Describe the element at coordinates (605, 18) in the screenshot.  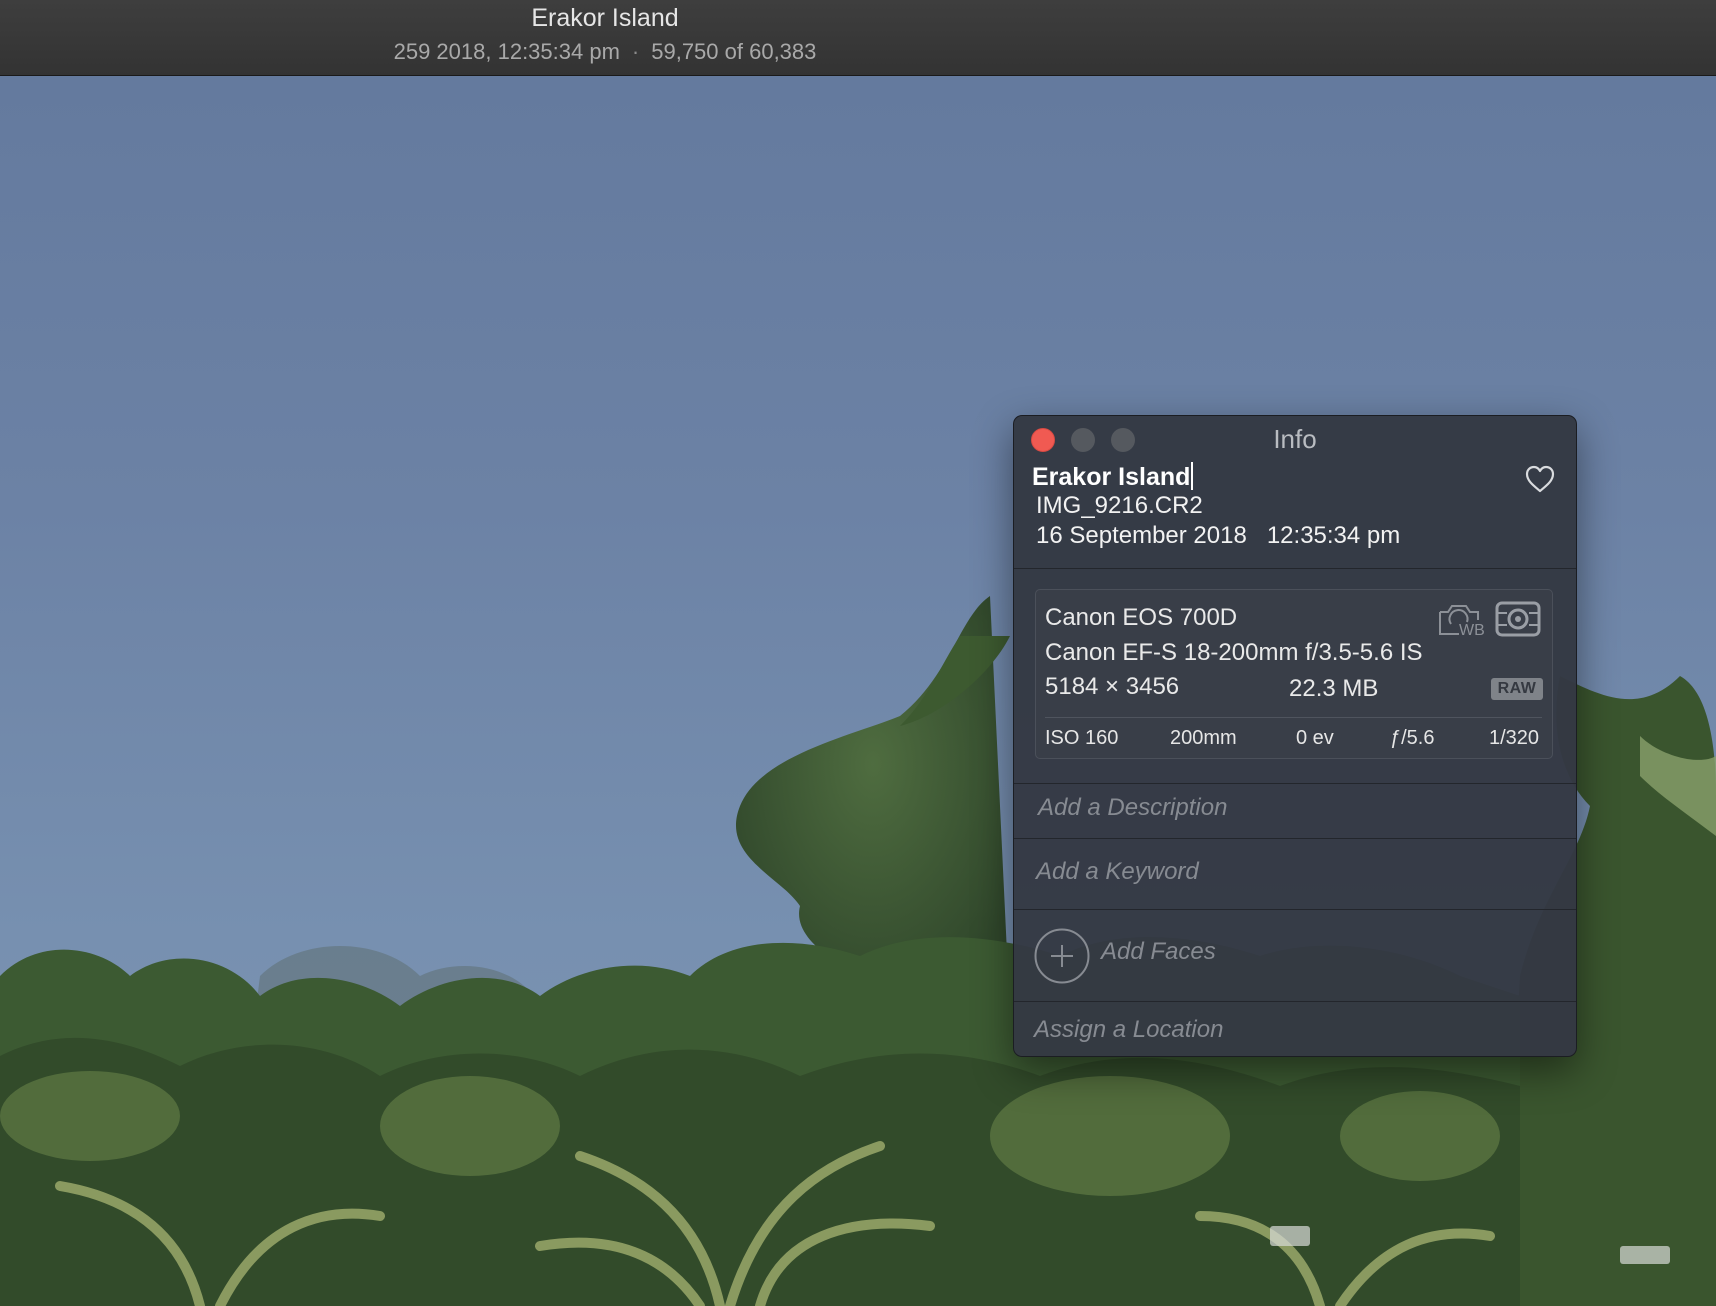
I see `window-title: Erakor Island` at that location.